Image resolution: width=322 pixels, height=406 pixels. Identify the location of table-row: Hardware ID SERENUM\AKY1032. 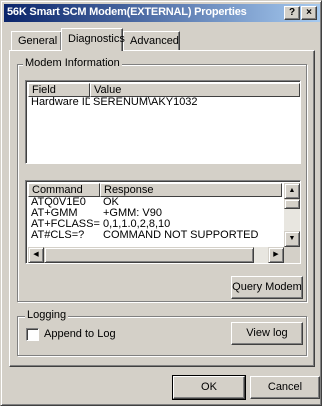
(159, 102).